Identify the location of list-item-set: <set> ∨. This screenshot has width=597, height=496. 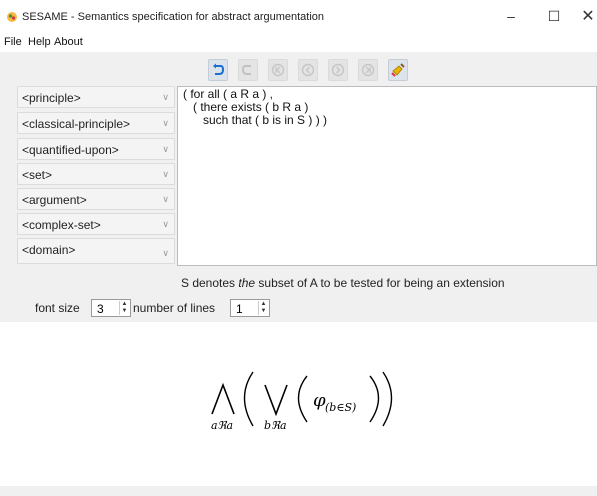
(96, 174).